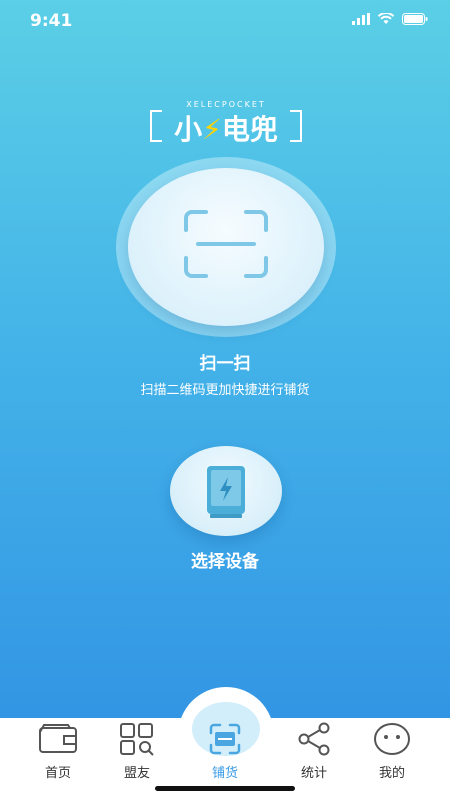  What do you see at coordinates (57, 773) in the screenshot?
I see `tab-label: 首页` at bounding box center [57, 773].